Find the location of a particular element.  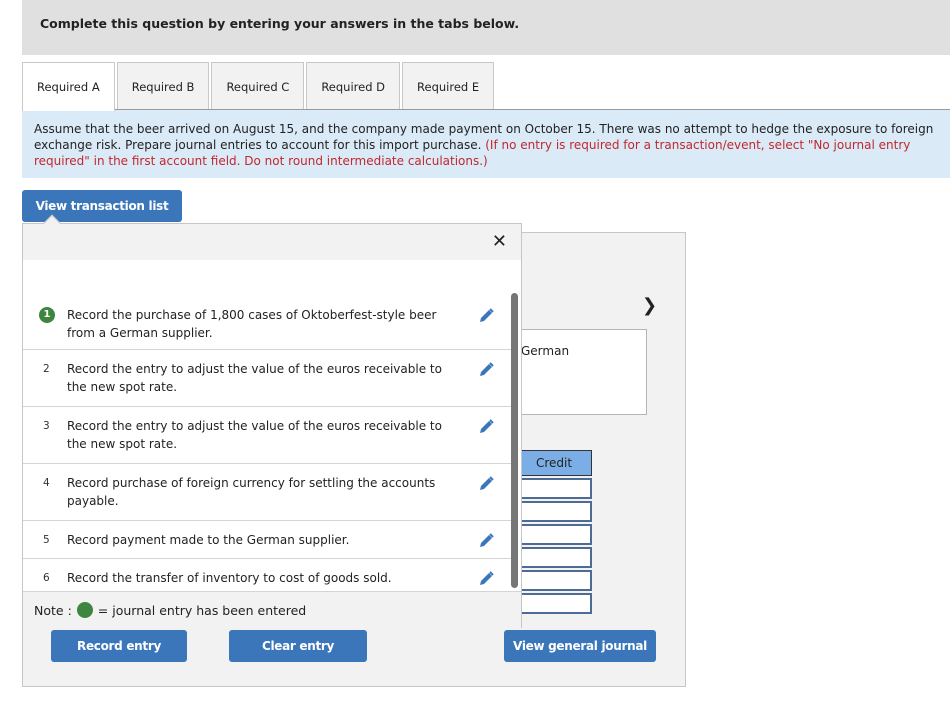

credit-header: Credit is located at coordinates (554, 463).